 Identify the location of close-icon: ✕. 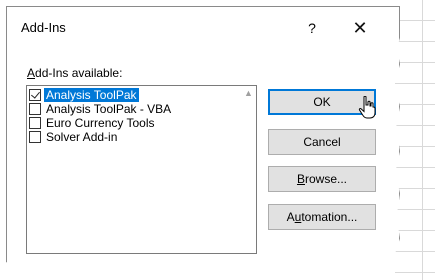
(360, 28).